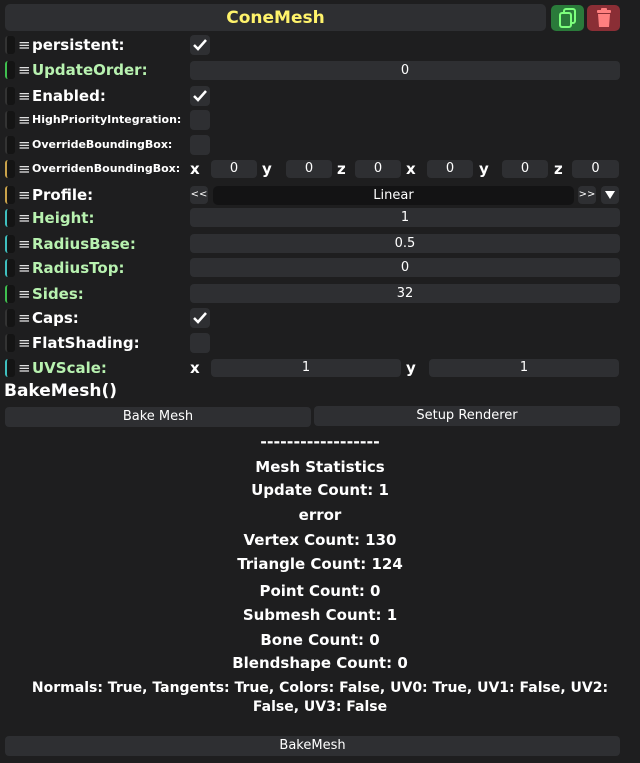  I want to click on uv-scale-x-input: 1, so click(306, 368).